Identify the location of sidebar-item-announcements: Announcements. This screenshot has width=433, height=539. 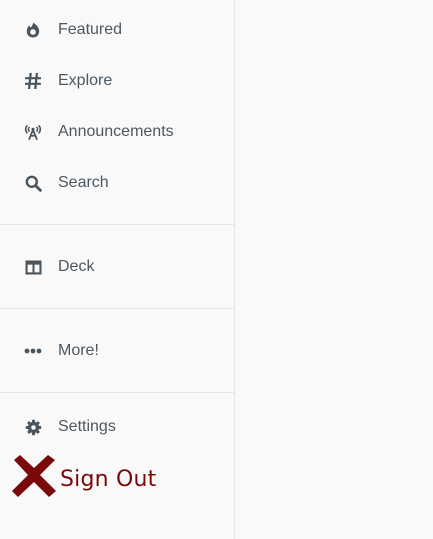
(117, 132).